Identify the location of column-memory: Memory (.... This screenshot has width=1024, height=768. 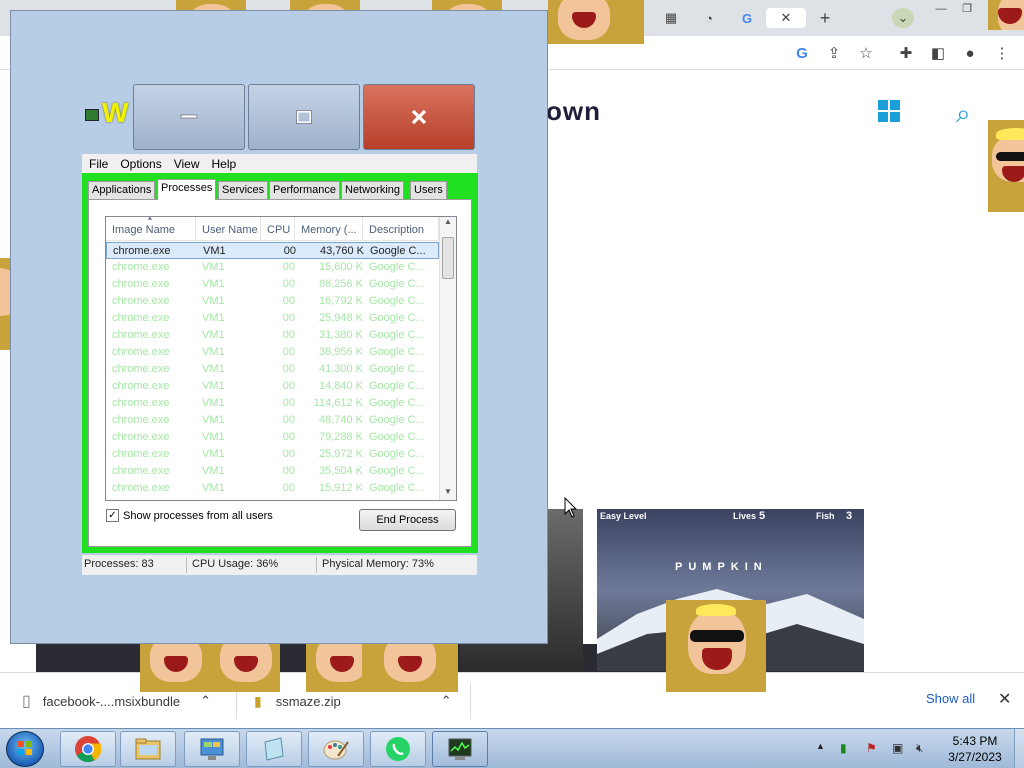
(329, 229).